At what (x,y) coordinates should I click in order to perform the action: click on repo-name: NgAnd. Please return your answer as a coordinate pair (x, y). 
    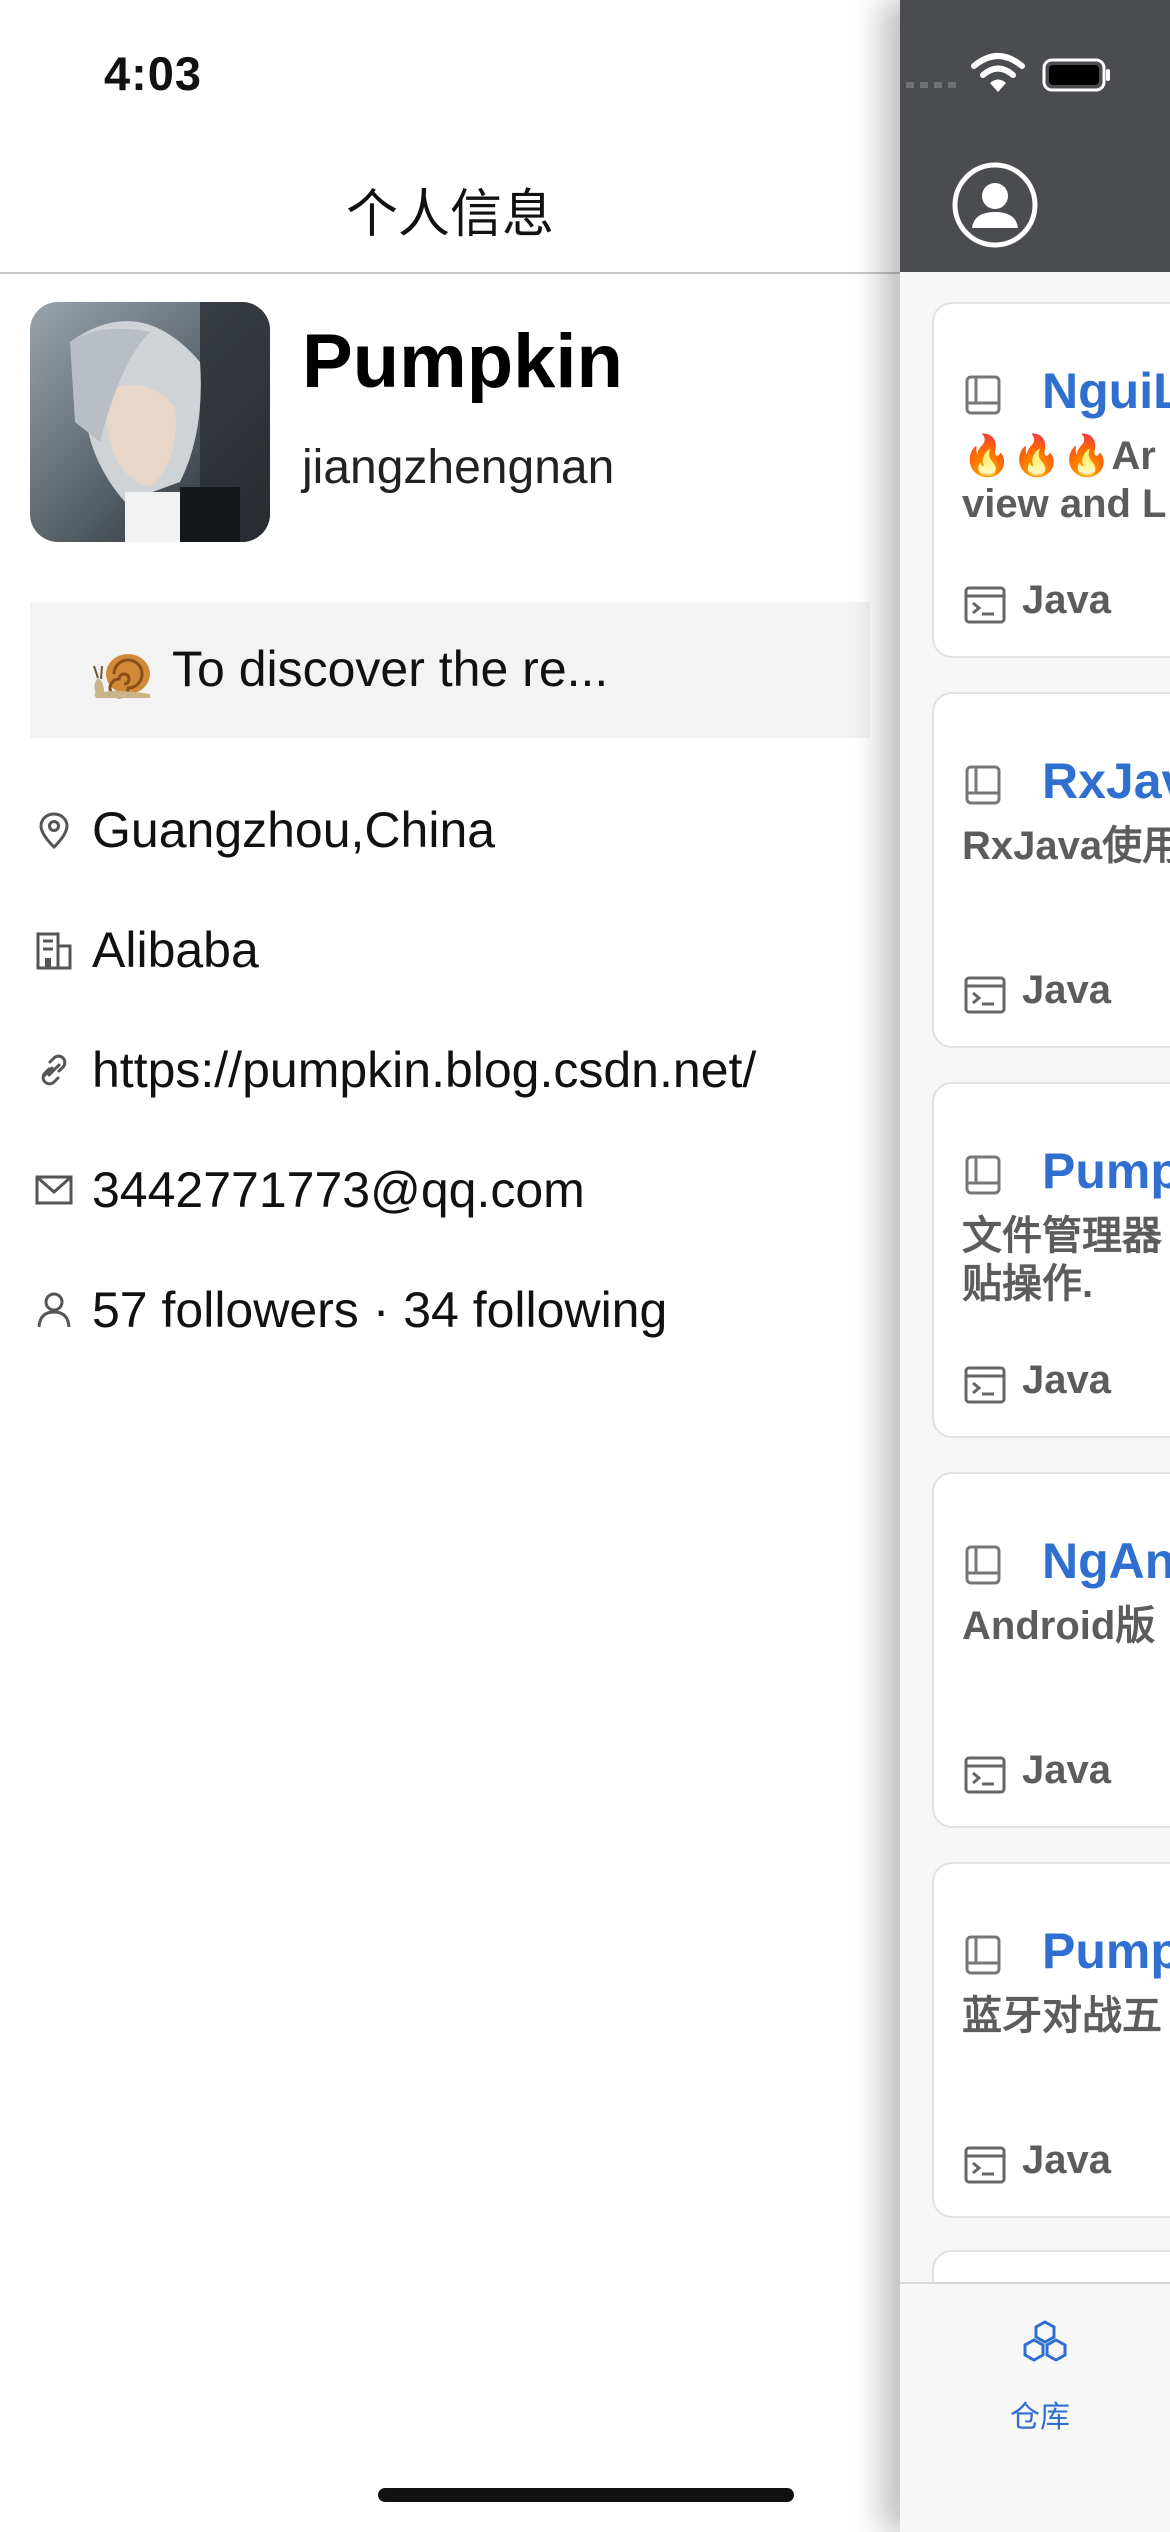
    Looking at the image, I should click on (1106, 1561).